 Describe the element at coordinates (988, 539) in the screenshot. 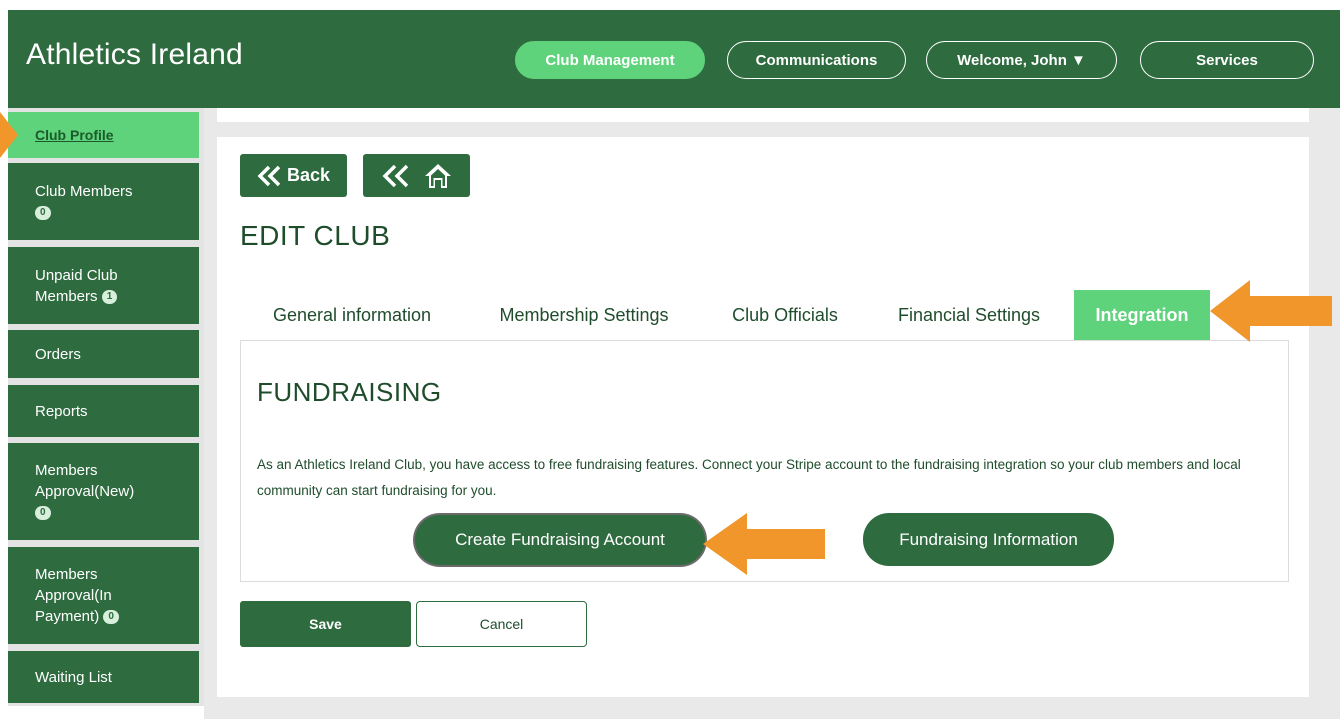

I see `fundraising-information-button: Fundraising Information` at that location.